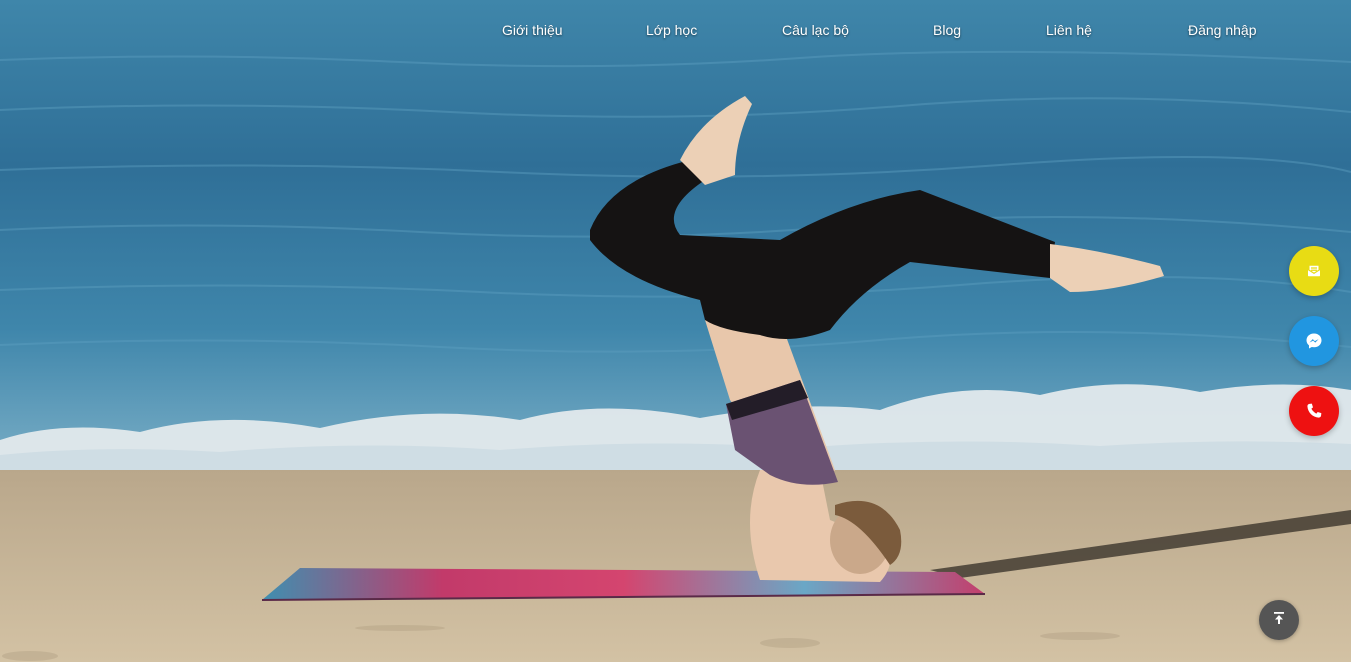 This screenshot has width=1351, height=662. I want to click on nav-item-lop-hoc: Lớp học, so click(671, 30).